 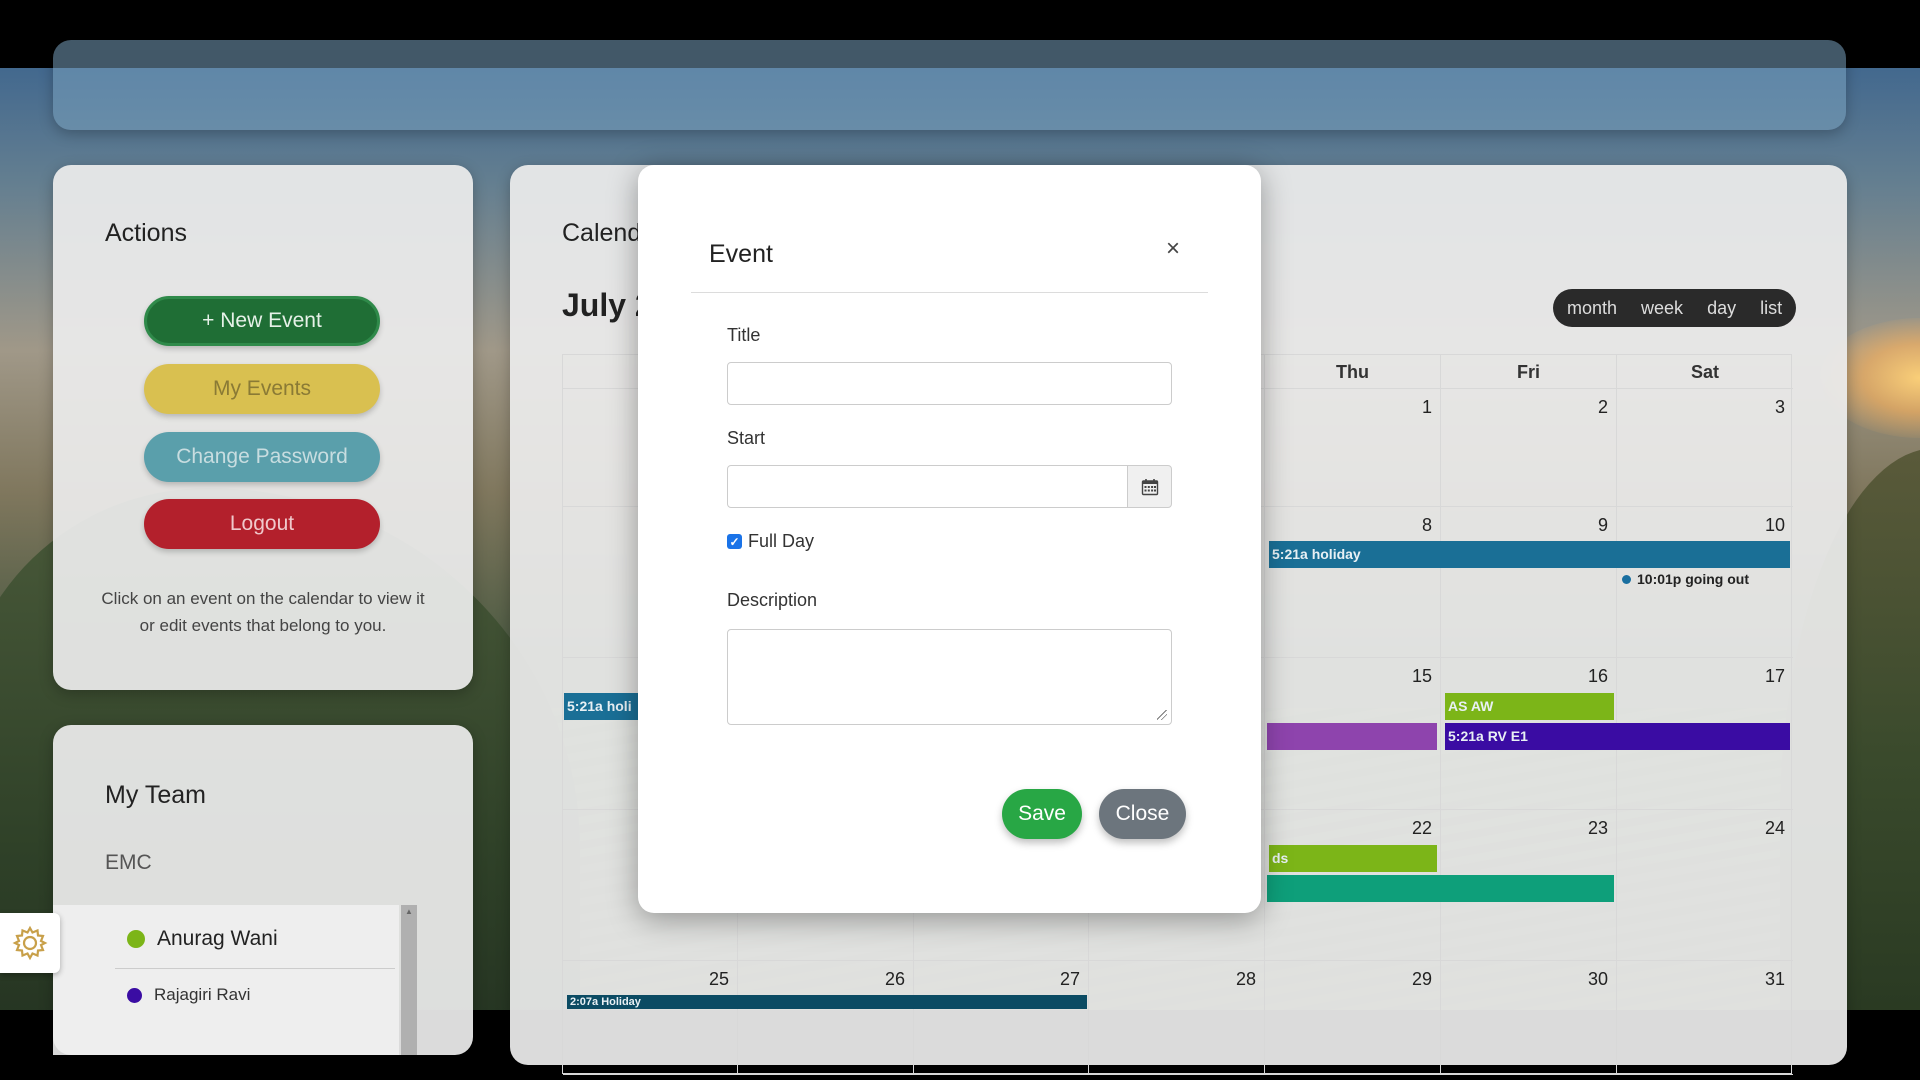 I want to click on modal-title: Event, so click(x=741, y=254).